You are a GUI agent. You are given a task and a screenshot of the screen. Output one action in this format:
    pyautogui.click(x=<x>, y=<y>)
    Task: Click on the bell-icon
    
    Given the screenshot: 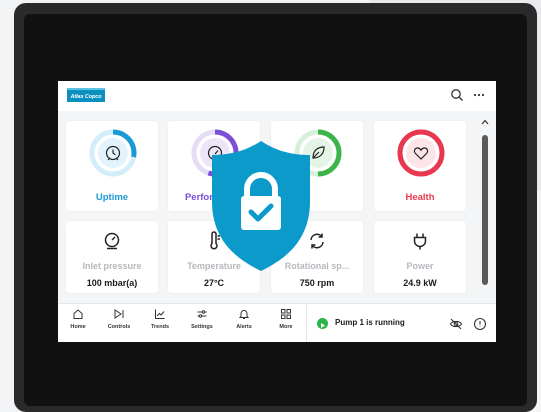 What is the action you would take?
    pyautogui.click(x=244, y=314)
    